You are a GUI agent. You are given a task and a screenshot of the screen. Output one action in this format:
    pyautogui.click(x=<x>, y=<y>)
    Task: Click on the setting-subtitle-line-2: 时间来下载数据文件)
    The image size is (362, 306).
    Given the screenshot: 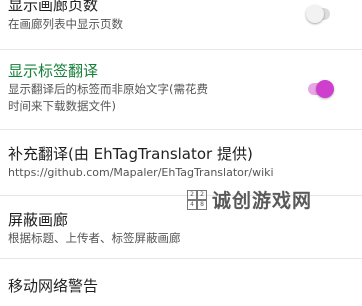 What is the action you would take?
    pyautogui.click(x=62, y=106)
    